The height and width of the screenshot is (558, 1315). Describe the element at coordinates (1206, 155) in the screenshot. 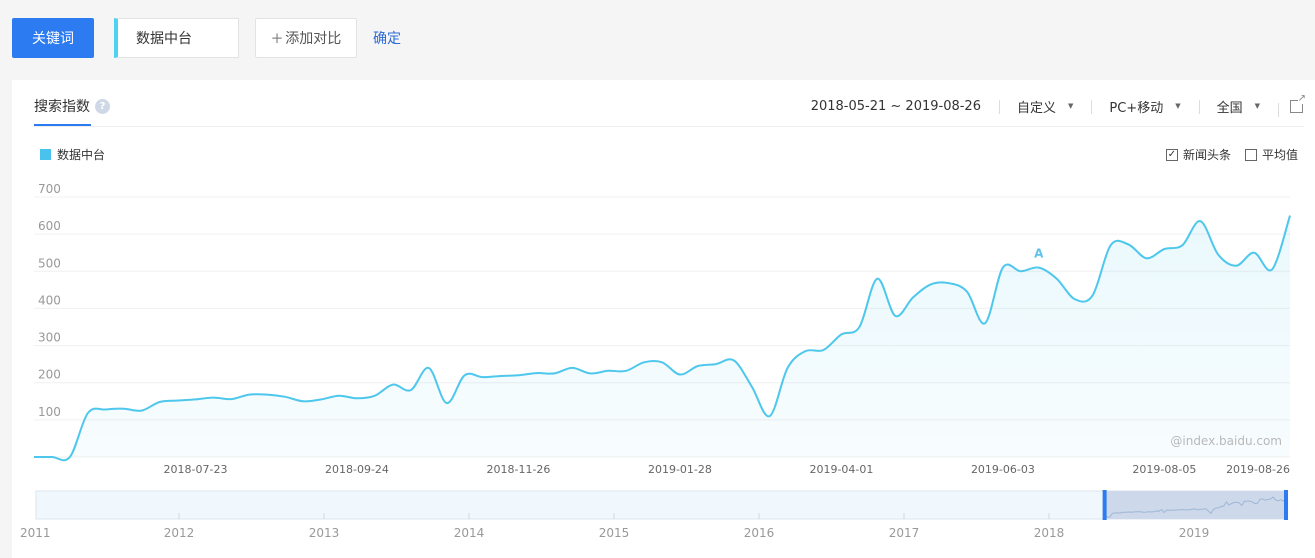

I see `news-checkbox-label: 新闻头条` at that location.